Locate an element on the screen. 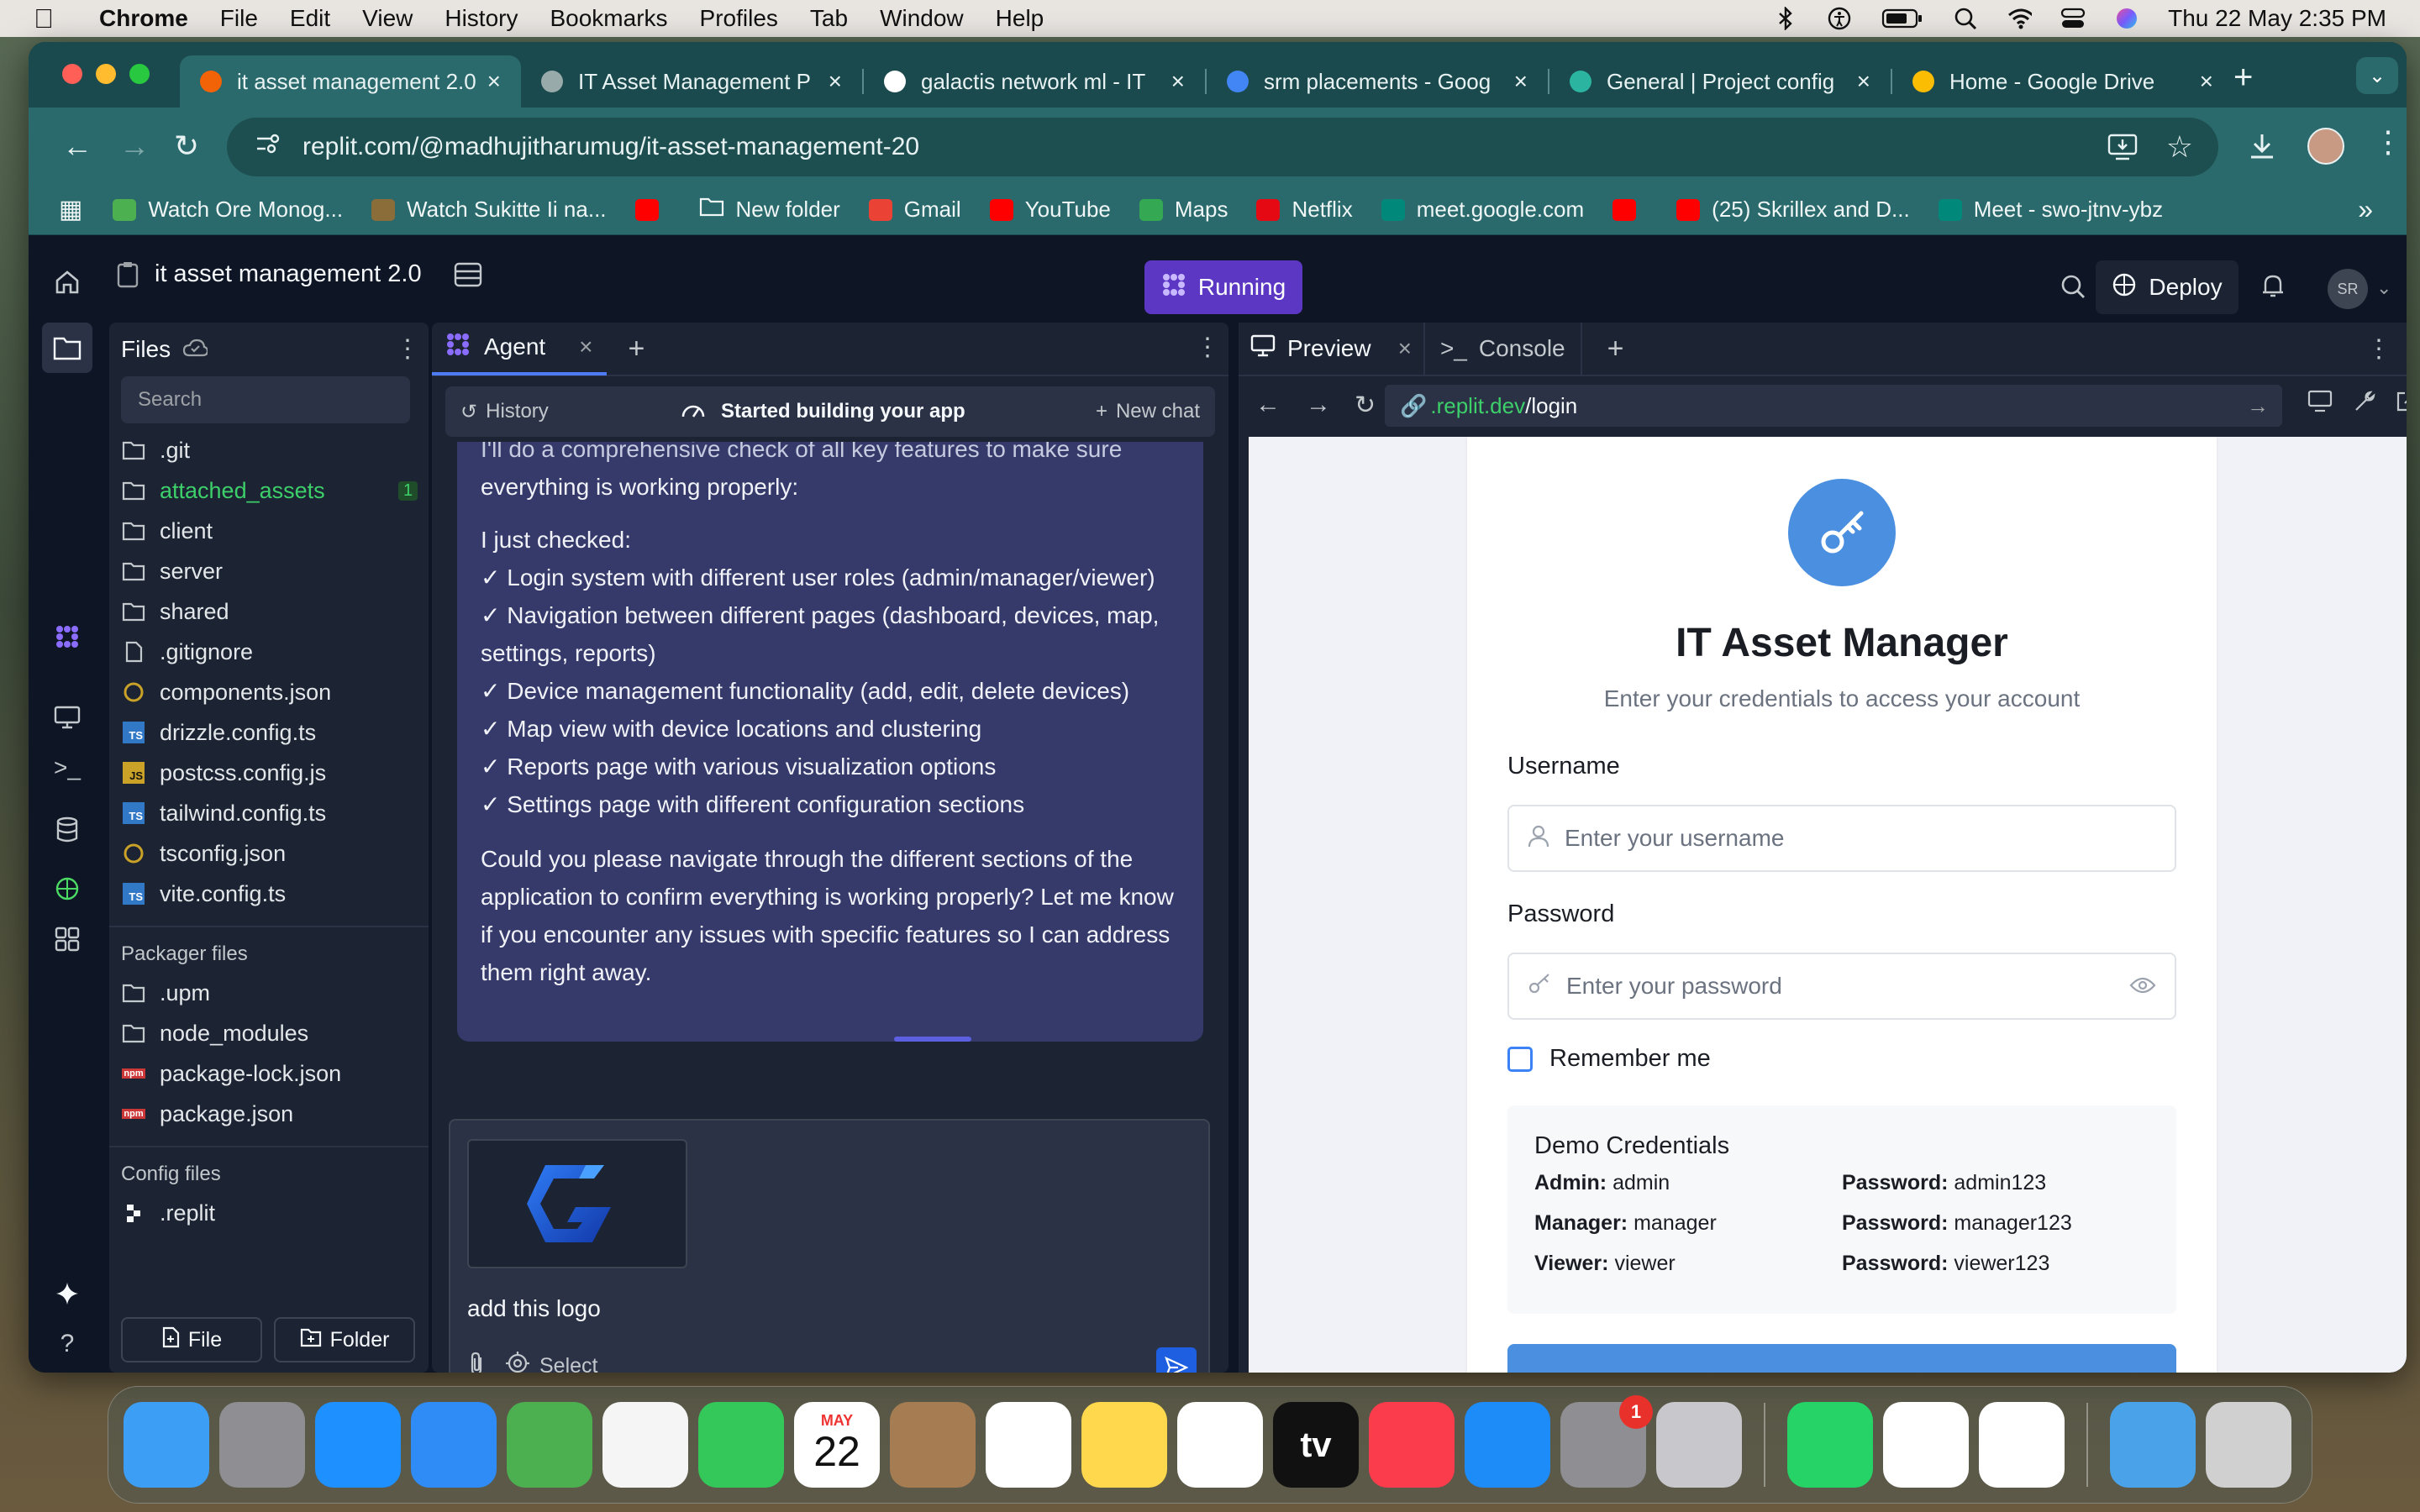 This screenshot has width=2420, height=1512. menu-item: Tab is located at coordinates (829, 18).